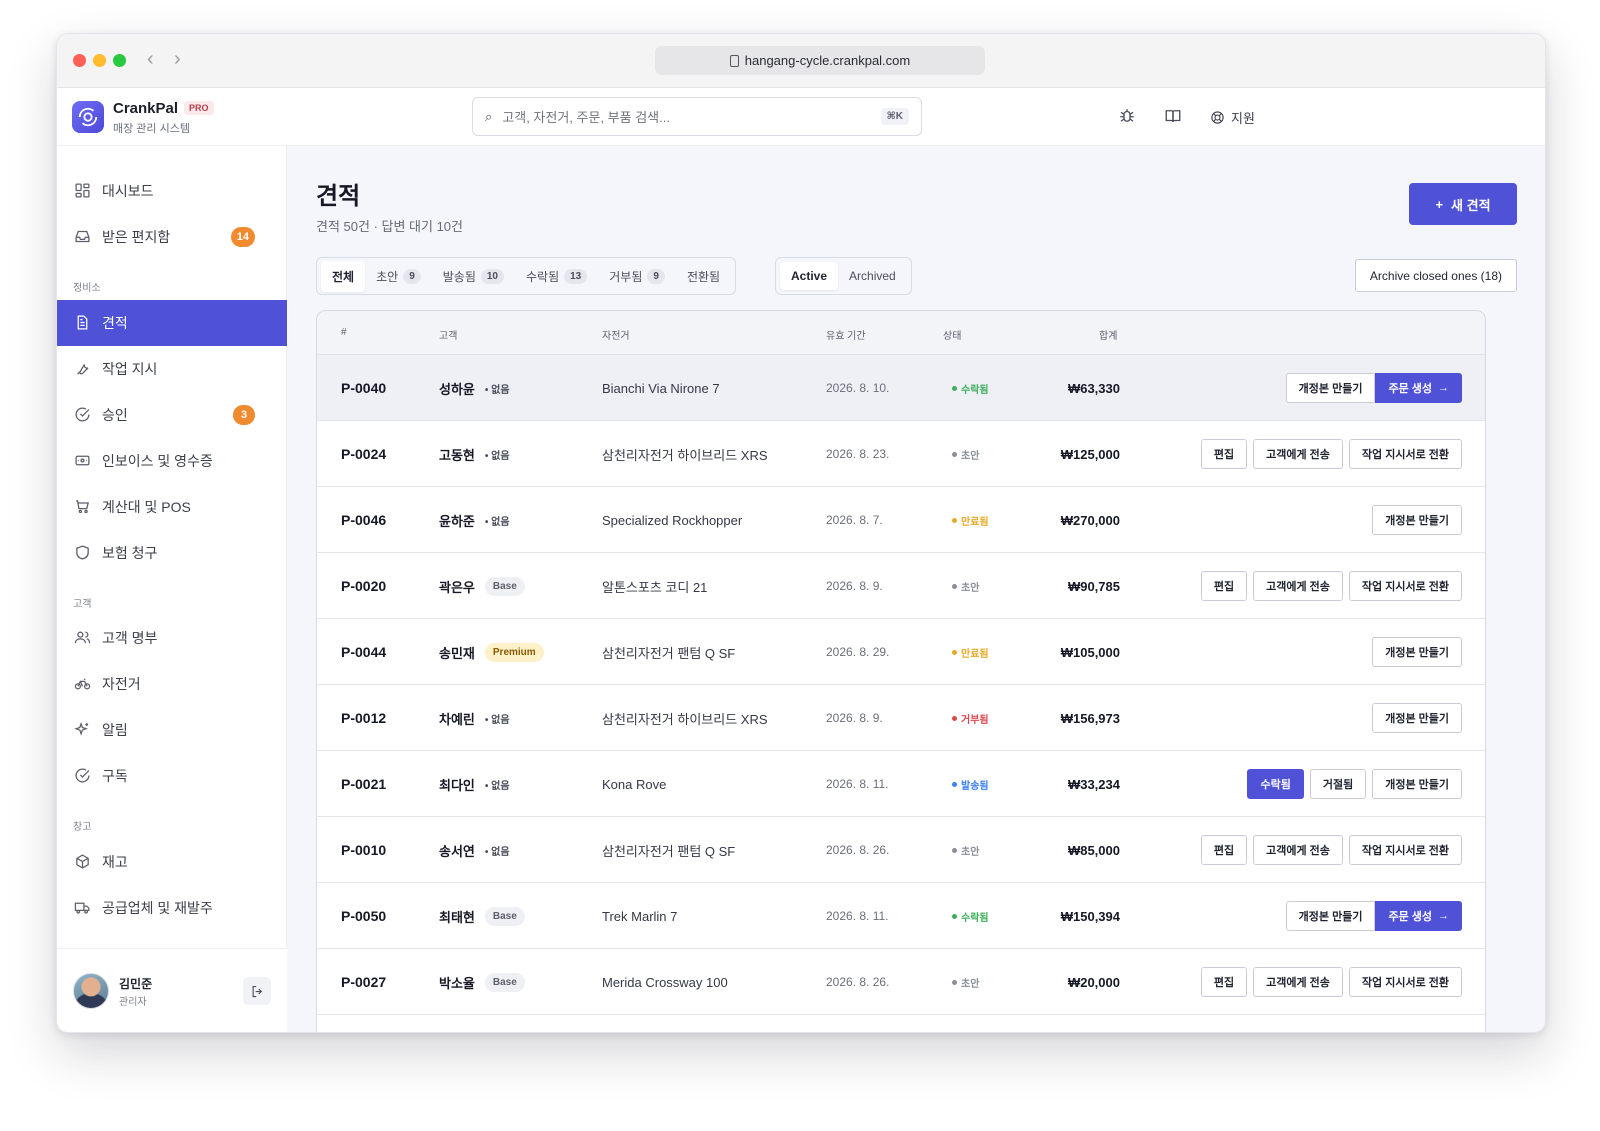 Image resolution: width=1600 pixels, height=1131 pixels. What do you see at coordinates (858, 850) in the screenshot?
I see `valid-until-date: 2026. 8. 26.` at bounding box center [858, 850].